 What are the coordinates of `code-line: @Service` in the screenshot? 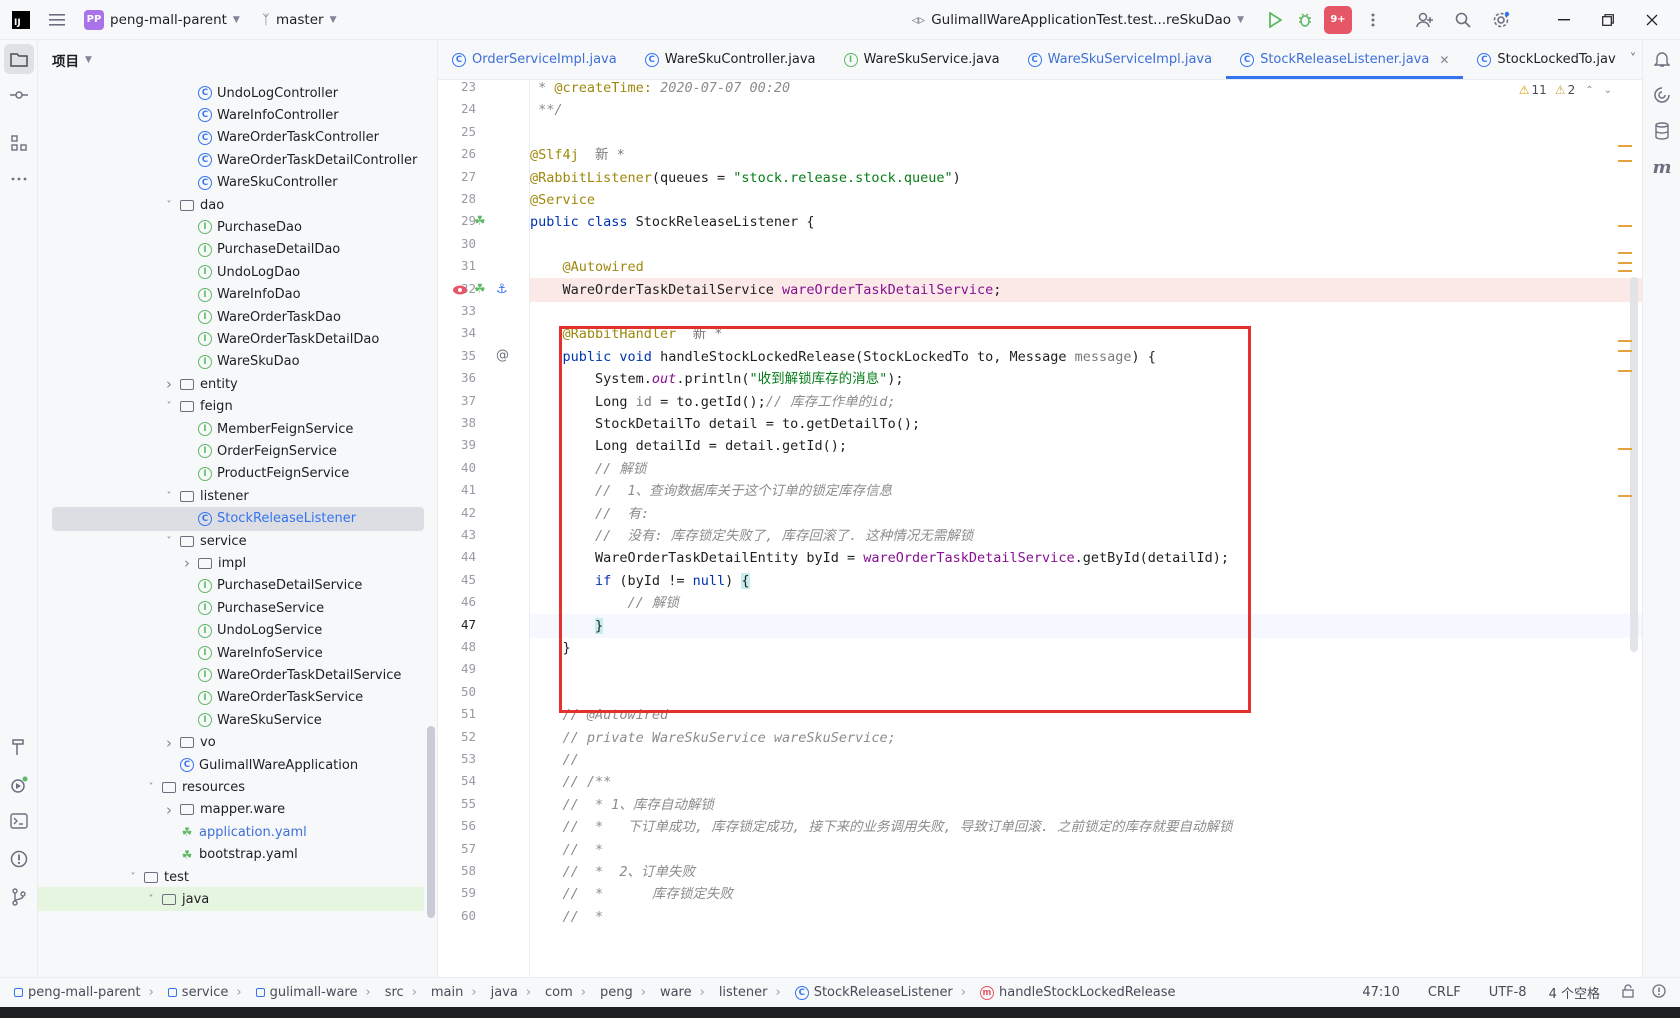 It's located at (1086, 200).